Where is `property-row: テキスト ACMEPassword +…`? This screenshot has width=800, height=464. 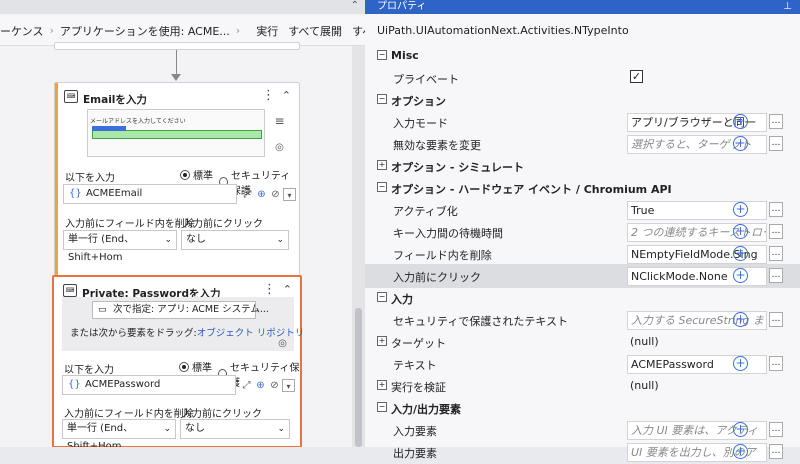
property-row: テキスト ACMEPassword +… is located at coordinates (582, 364).